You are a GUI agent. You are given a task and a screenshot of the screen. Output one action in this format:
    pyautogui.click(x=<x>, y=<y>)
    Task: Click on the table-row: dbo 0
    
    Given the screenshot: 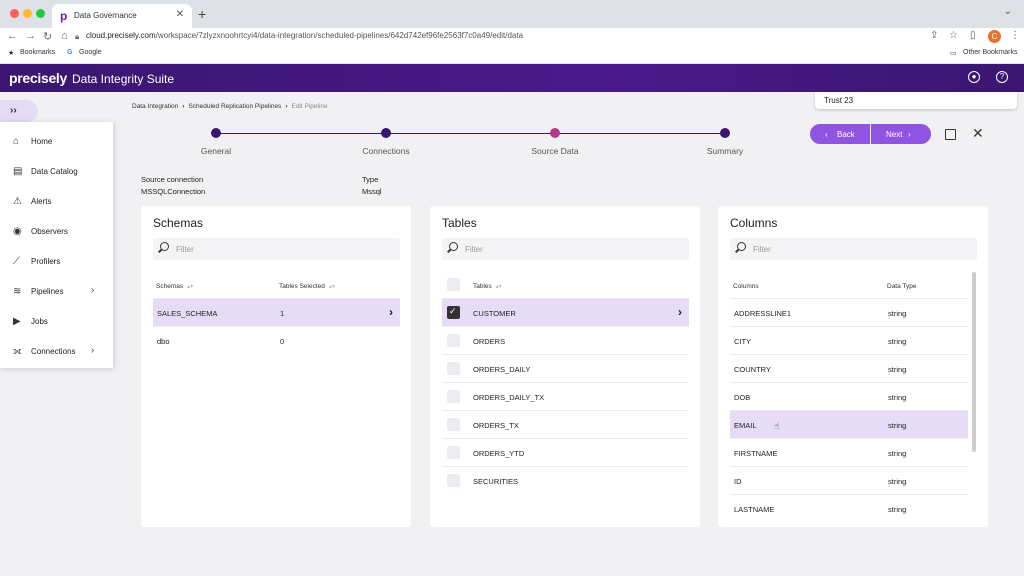 What is the action you would take?
    pyautogui.click(x=276, y=341)
    